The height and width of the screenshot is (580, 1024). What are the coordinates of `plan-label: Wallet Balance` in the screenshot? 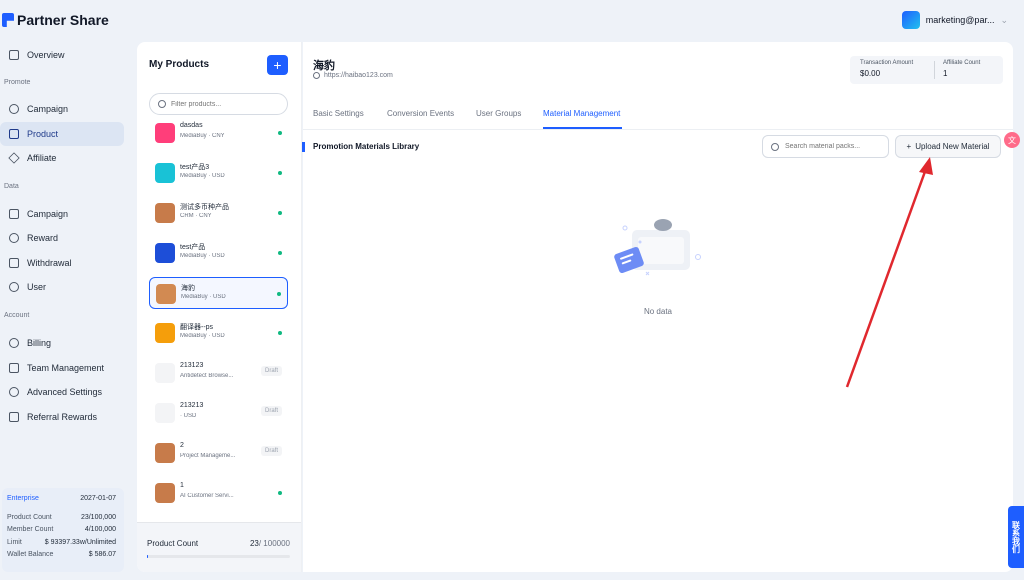 It's located at (30, 554).